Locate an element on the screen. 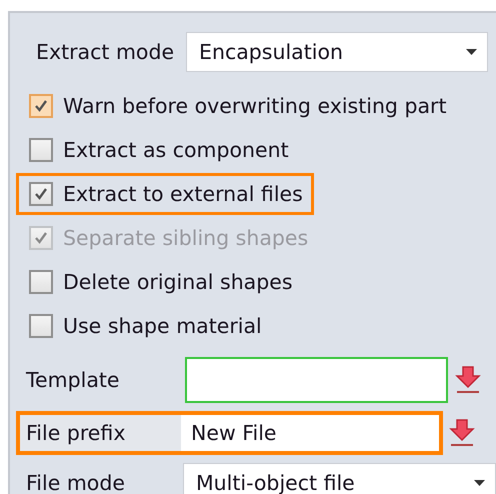 This screenshot has width=496, height=494. field-label: File mode is located at coordinates (76, 482).